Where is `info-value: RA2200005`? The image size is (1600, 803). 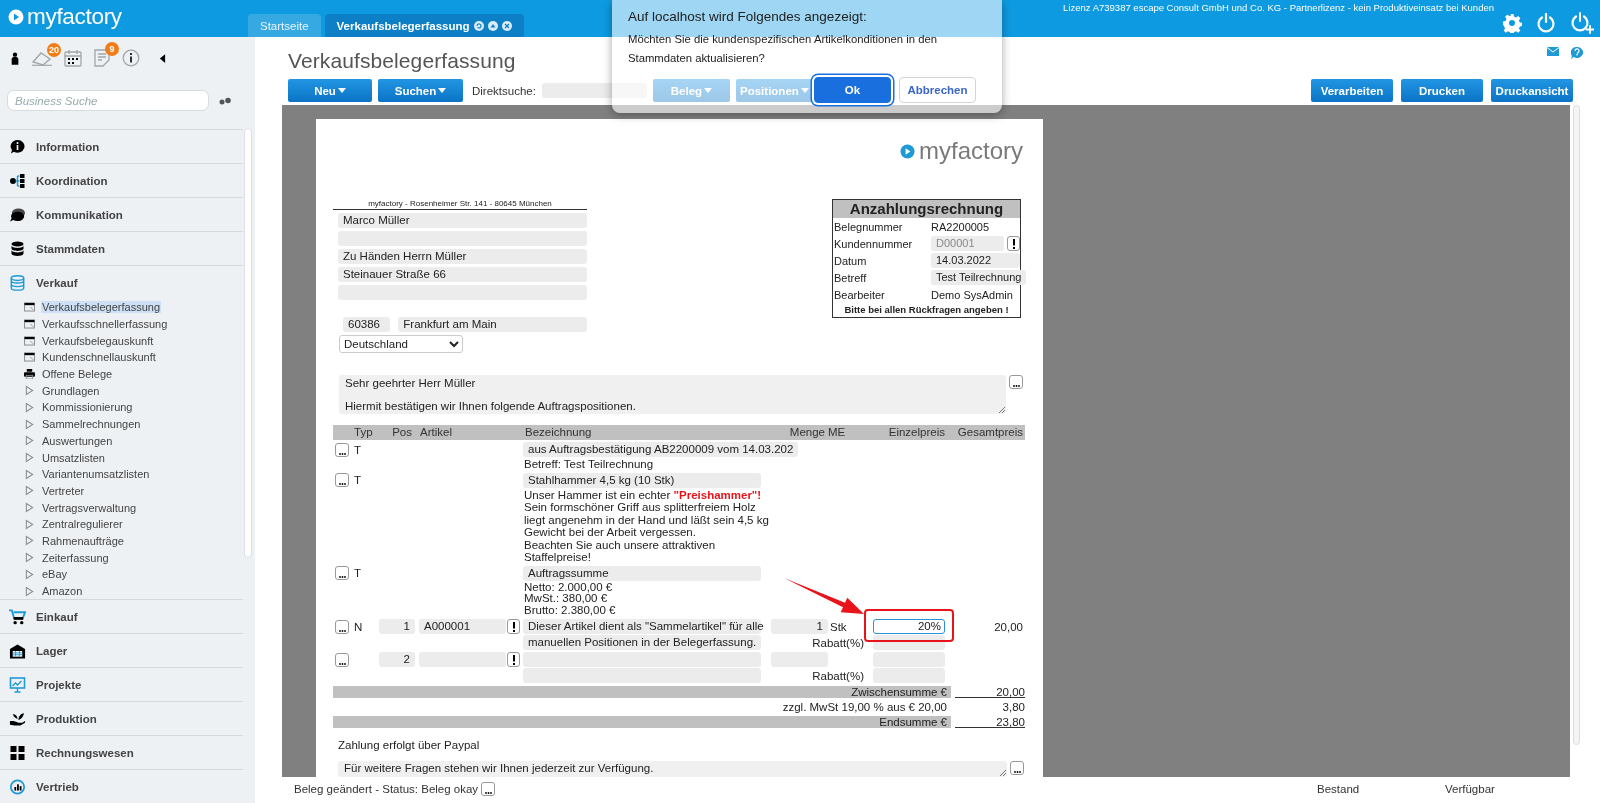 info-value: RA2200005 is located at coordinates (961, 226).